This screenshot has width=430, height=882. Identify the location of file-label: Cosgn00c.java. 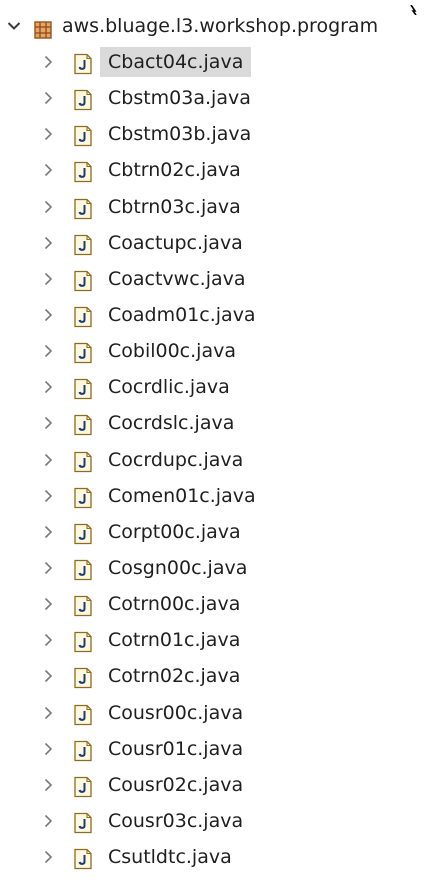
(178, 567).